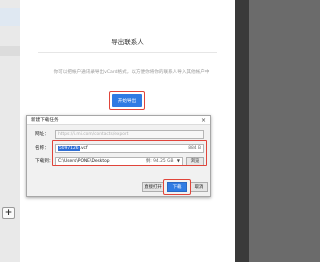 This screenshot has height=262, width=320. I want to click on url-row: 网址： https://i.mi.com/contacts/export, so click(119, 134).